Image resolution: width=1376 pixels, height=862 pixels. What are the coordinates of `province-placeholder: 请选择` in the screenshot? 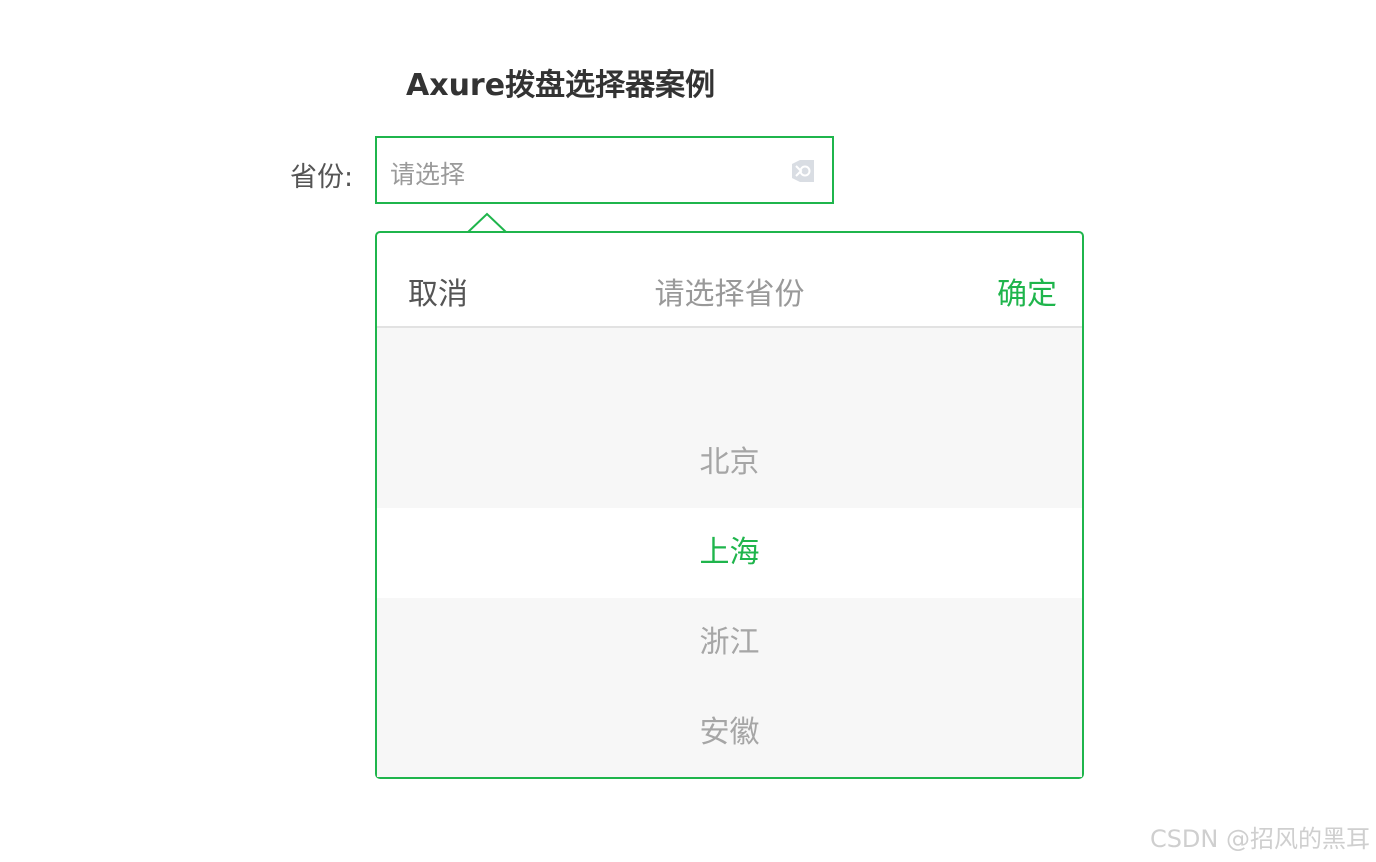 It's located at (428, 174).